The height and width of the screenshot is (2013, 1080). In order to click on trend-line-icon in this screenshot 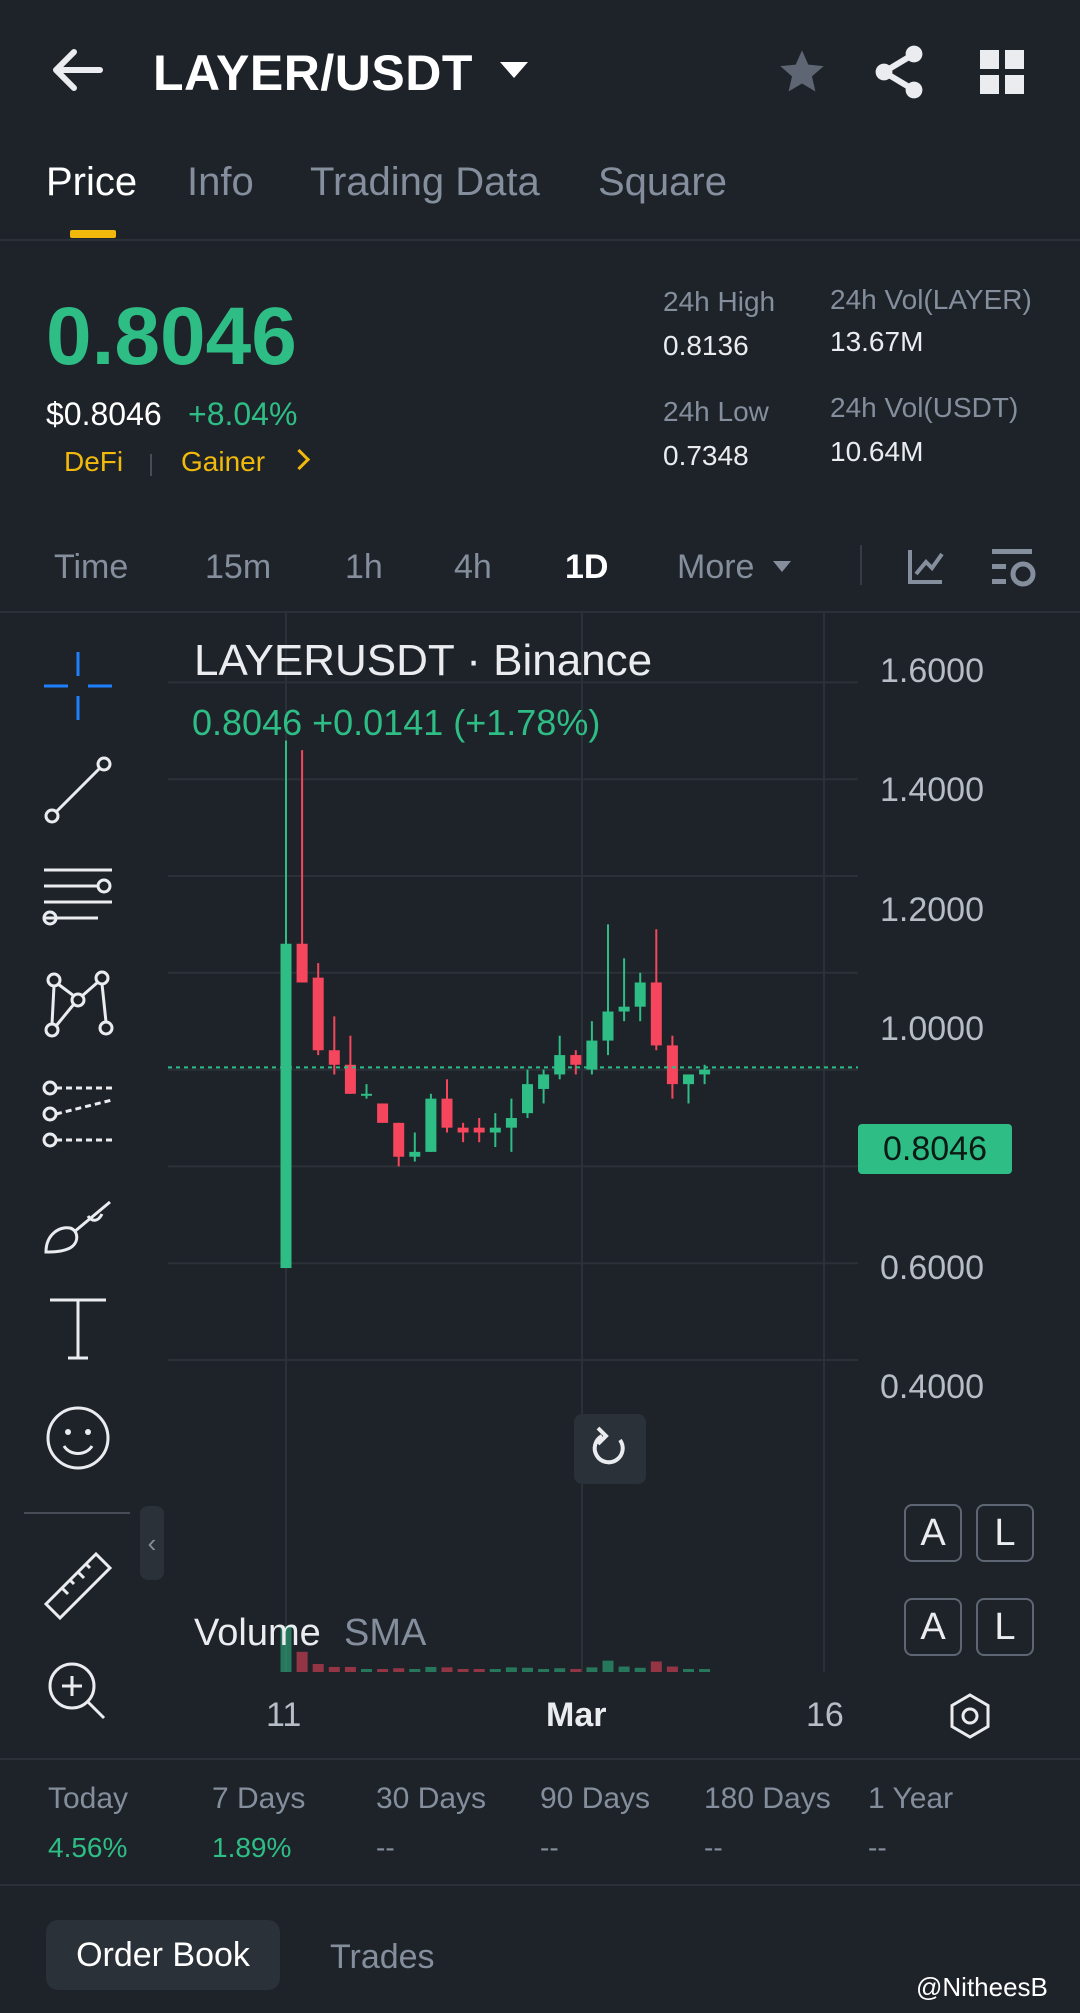, I will do `click(78, 790)`.